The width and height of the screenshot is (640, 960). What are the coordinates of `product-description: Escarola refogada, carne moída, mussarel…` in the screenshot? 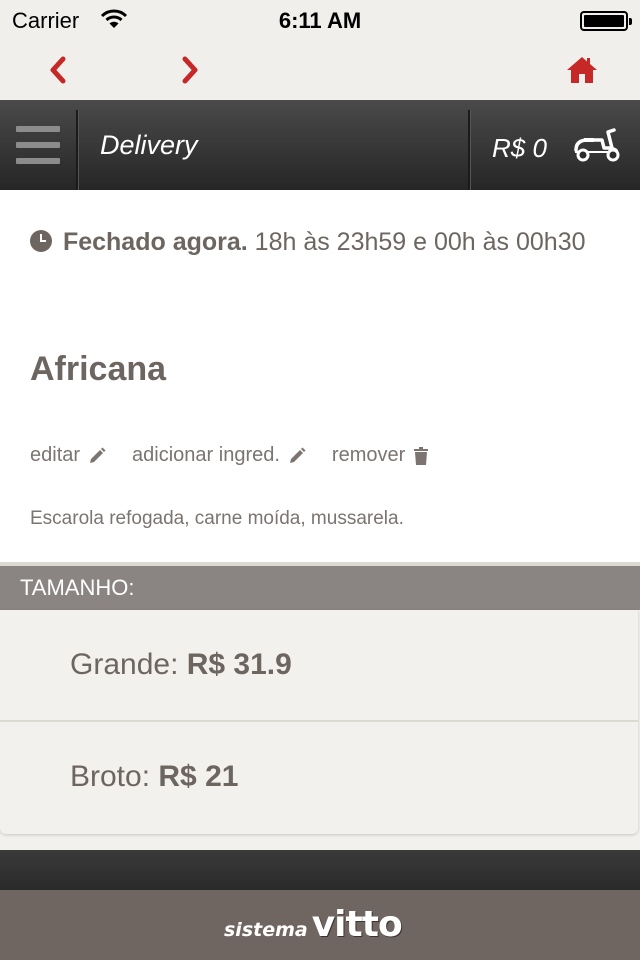 It's located at (217, 518).